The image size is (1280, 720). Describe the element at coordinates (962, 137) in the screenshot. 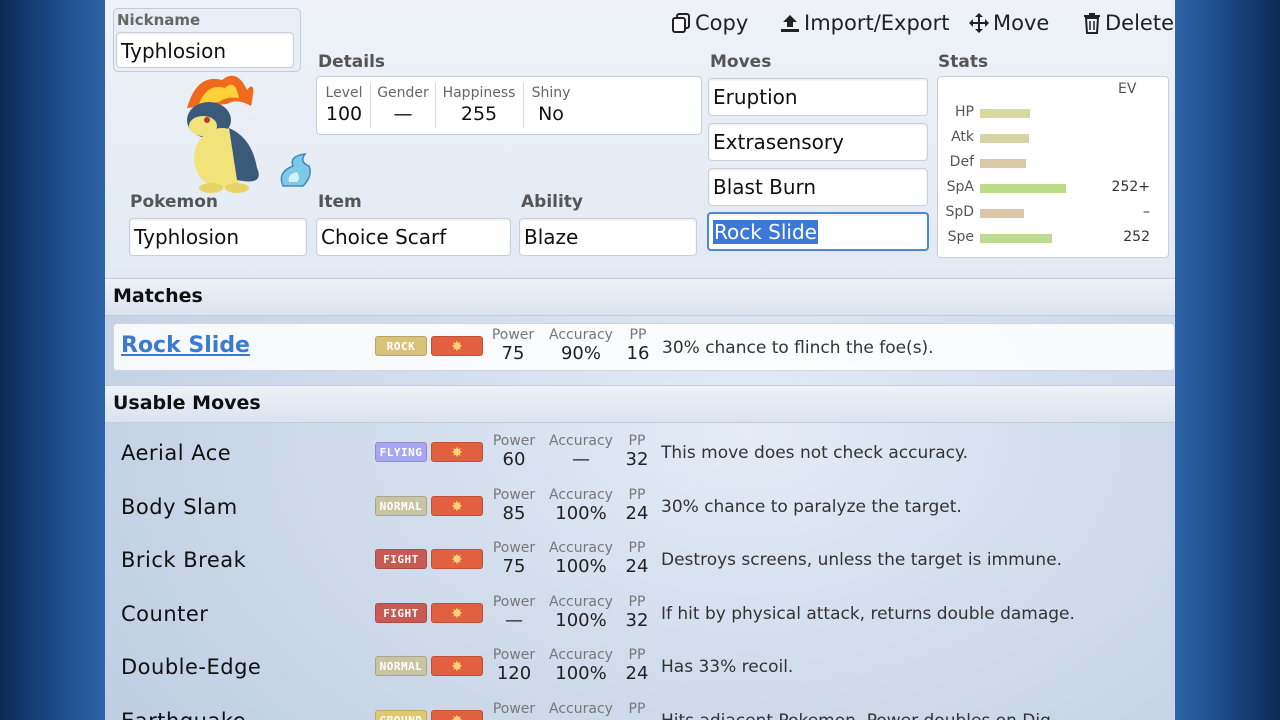

I see `stat-name: Atk` at that location.